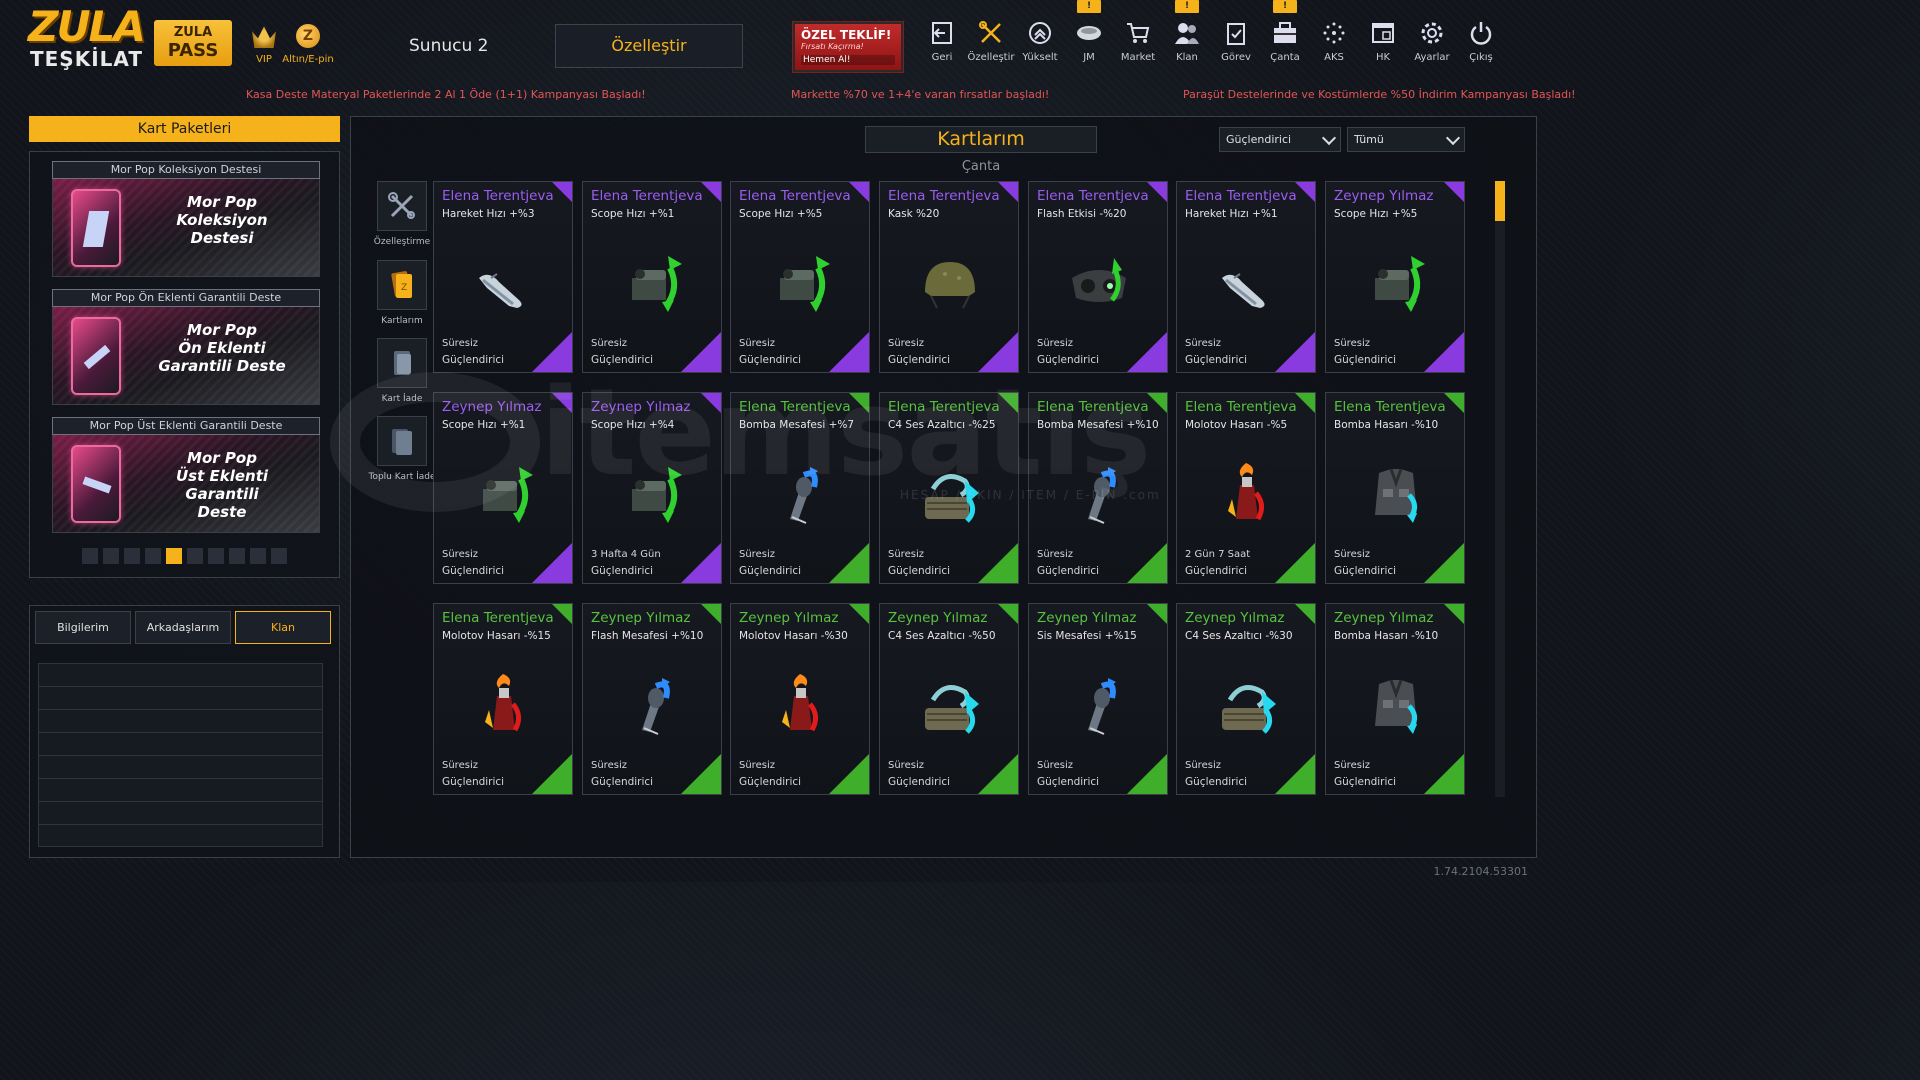 The width and height of the screenshot is (1920, 1080). What do you see at coordinates (991, 40) in the screenshot?
I see `nav-tools-button: Özelleştir` at bounding box center [991, 40].